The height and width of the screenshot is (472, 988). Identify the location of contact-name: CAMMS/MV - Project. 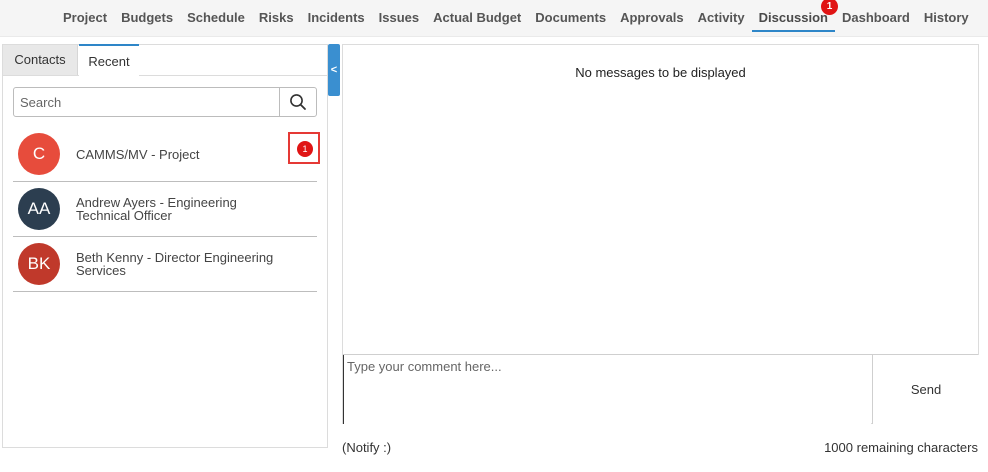
(176, 154).